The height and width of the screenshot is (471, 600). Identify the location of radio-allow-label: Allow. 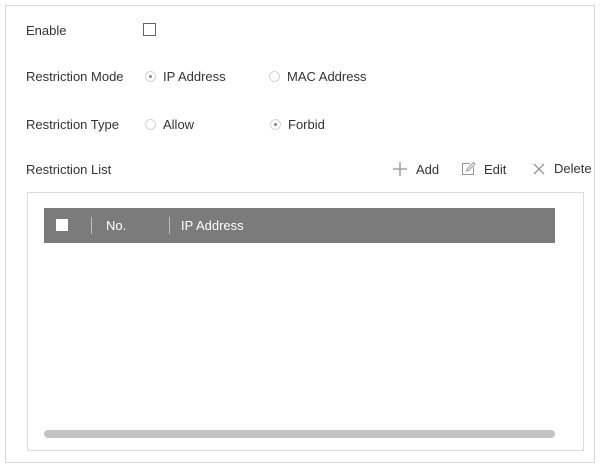
(179, 124).